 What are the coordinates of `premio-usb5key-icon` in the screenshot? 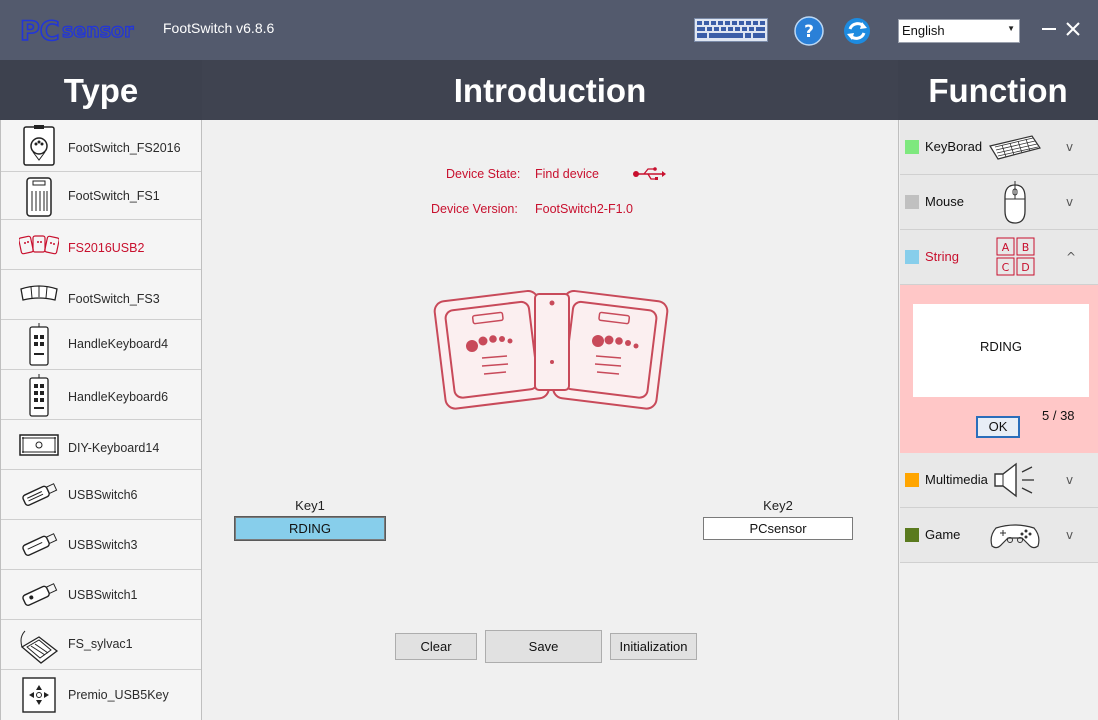 It's located at (39, 695).